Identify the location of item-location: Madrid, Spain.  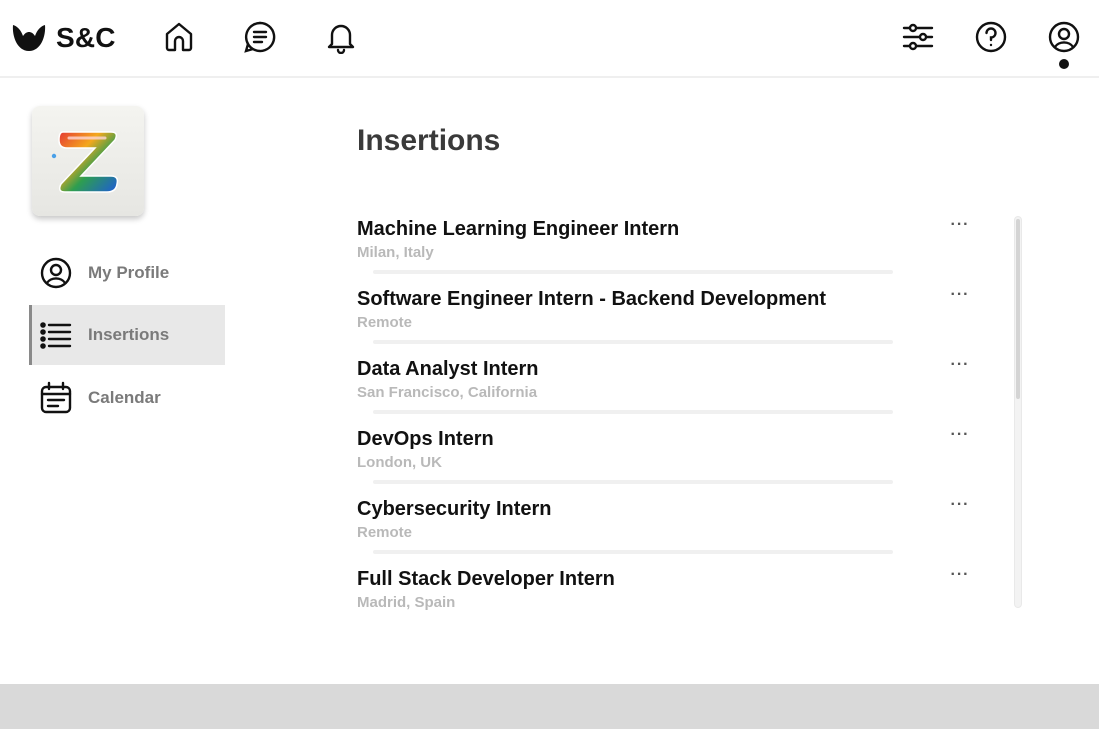
(406, 602).